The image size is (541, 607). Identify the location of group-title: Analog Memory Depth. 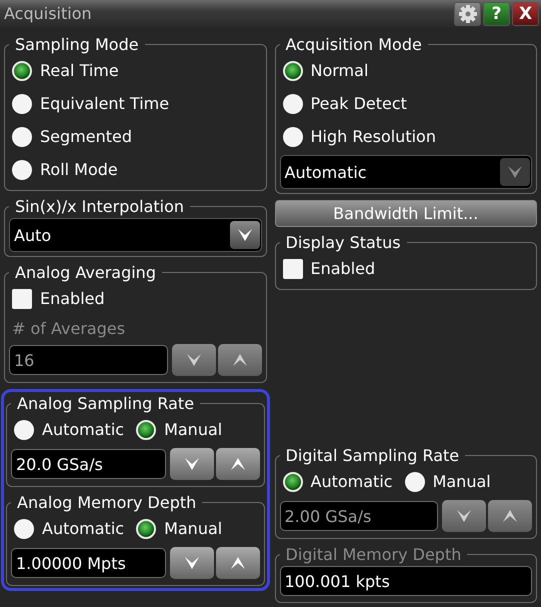
(107, 502).